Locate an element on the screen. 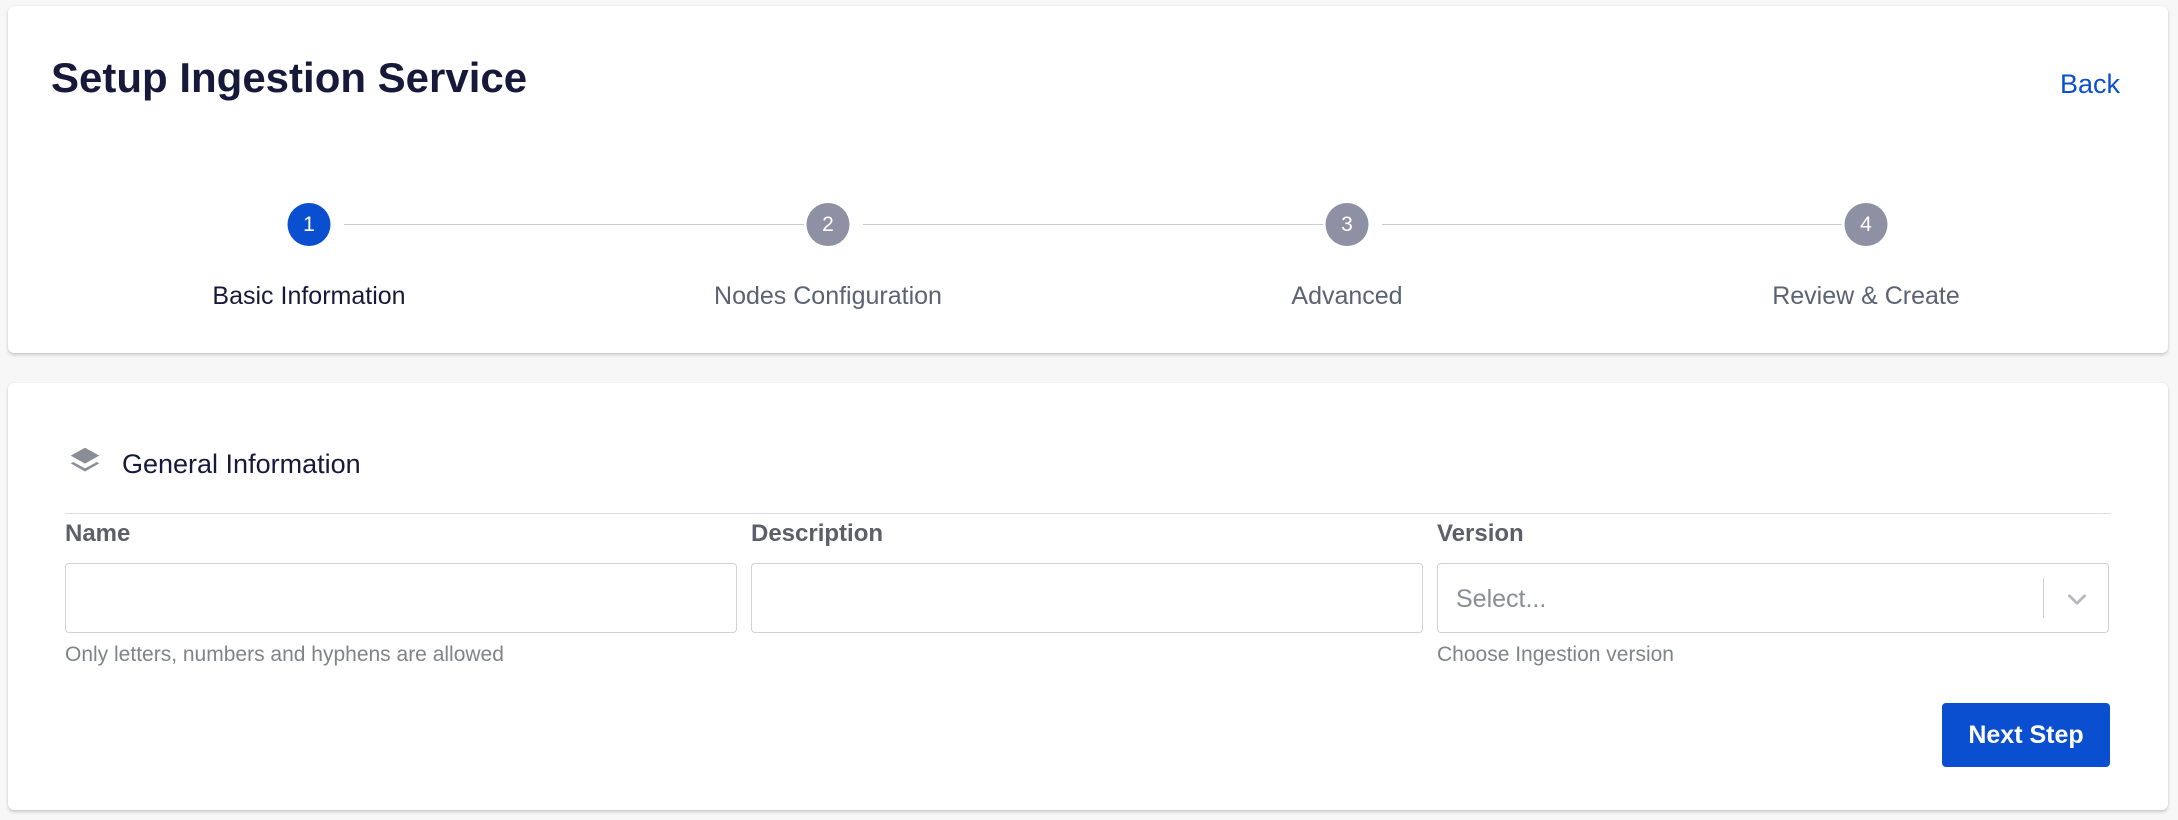 The height and width of the screenshot is (820, 2178). select-separator is located at coordinates (2043, 598).